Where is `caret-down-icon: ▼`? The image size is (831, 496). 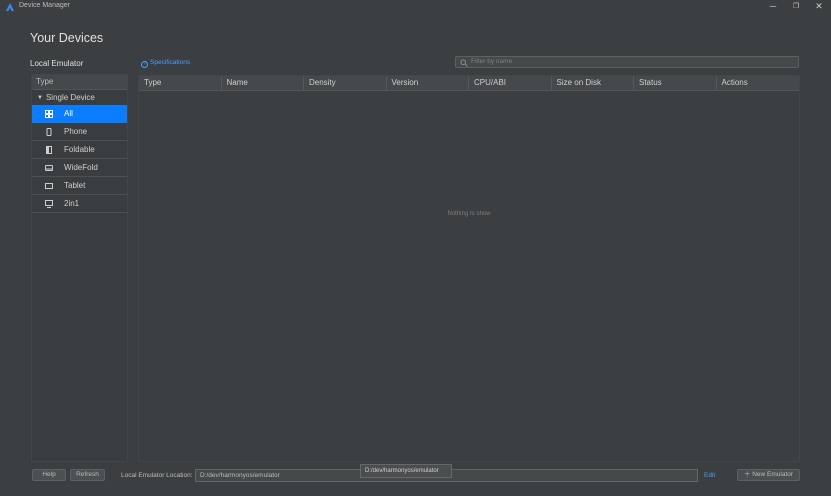 caret-down-icon: ▼ is located at coordinates (40, 98).